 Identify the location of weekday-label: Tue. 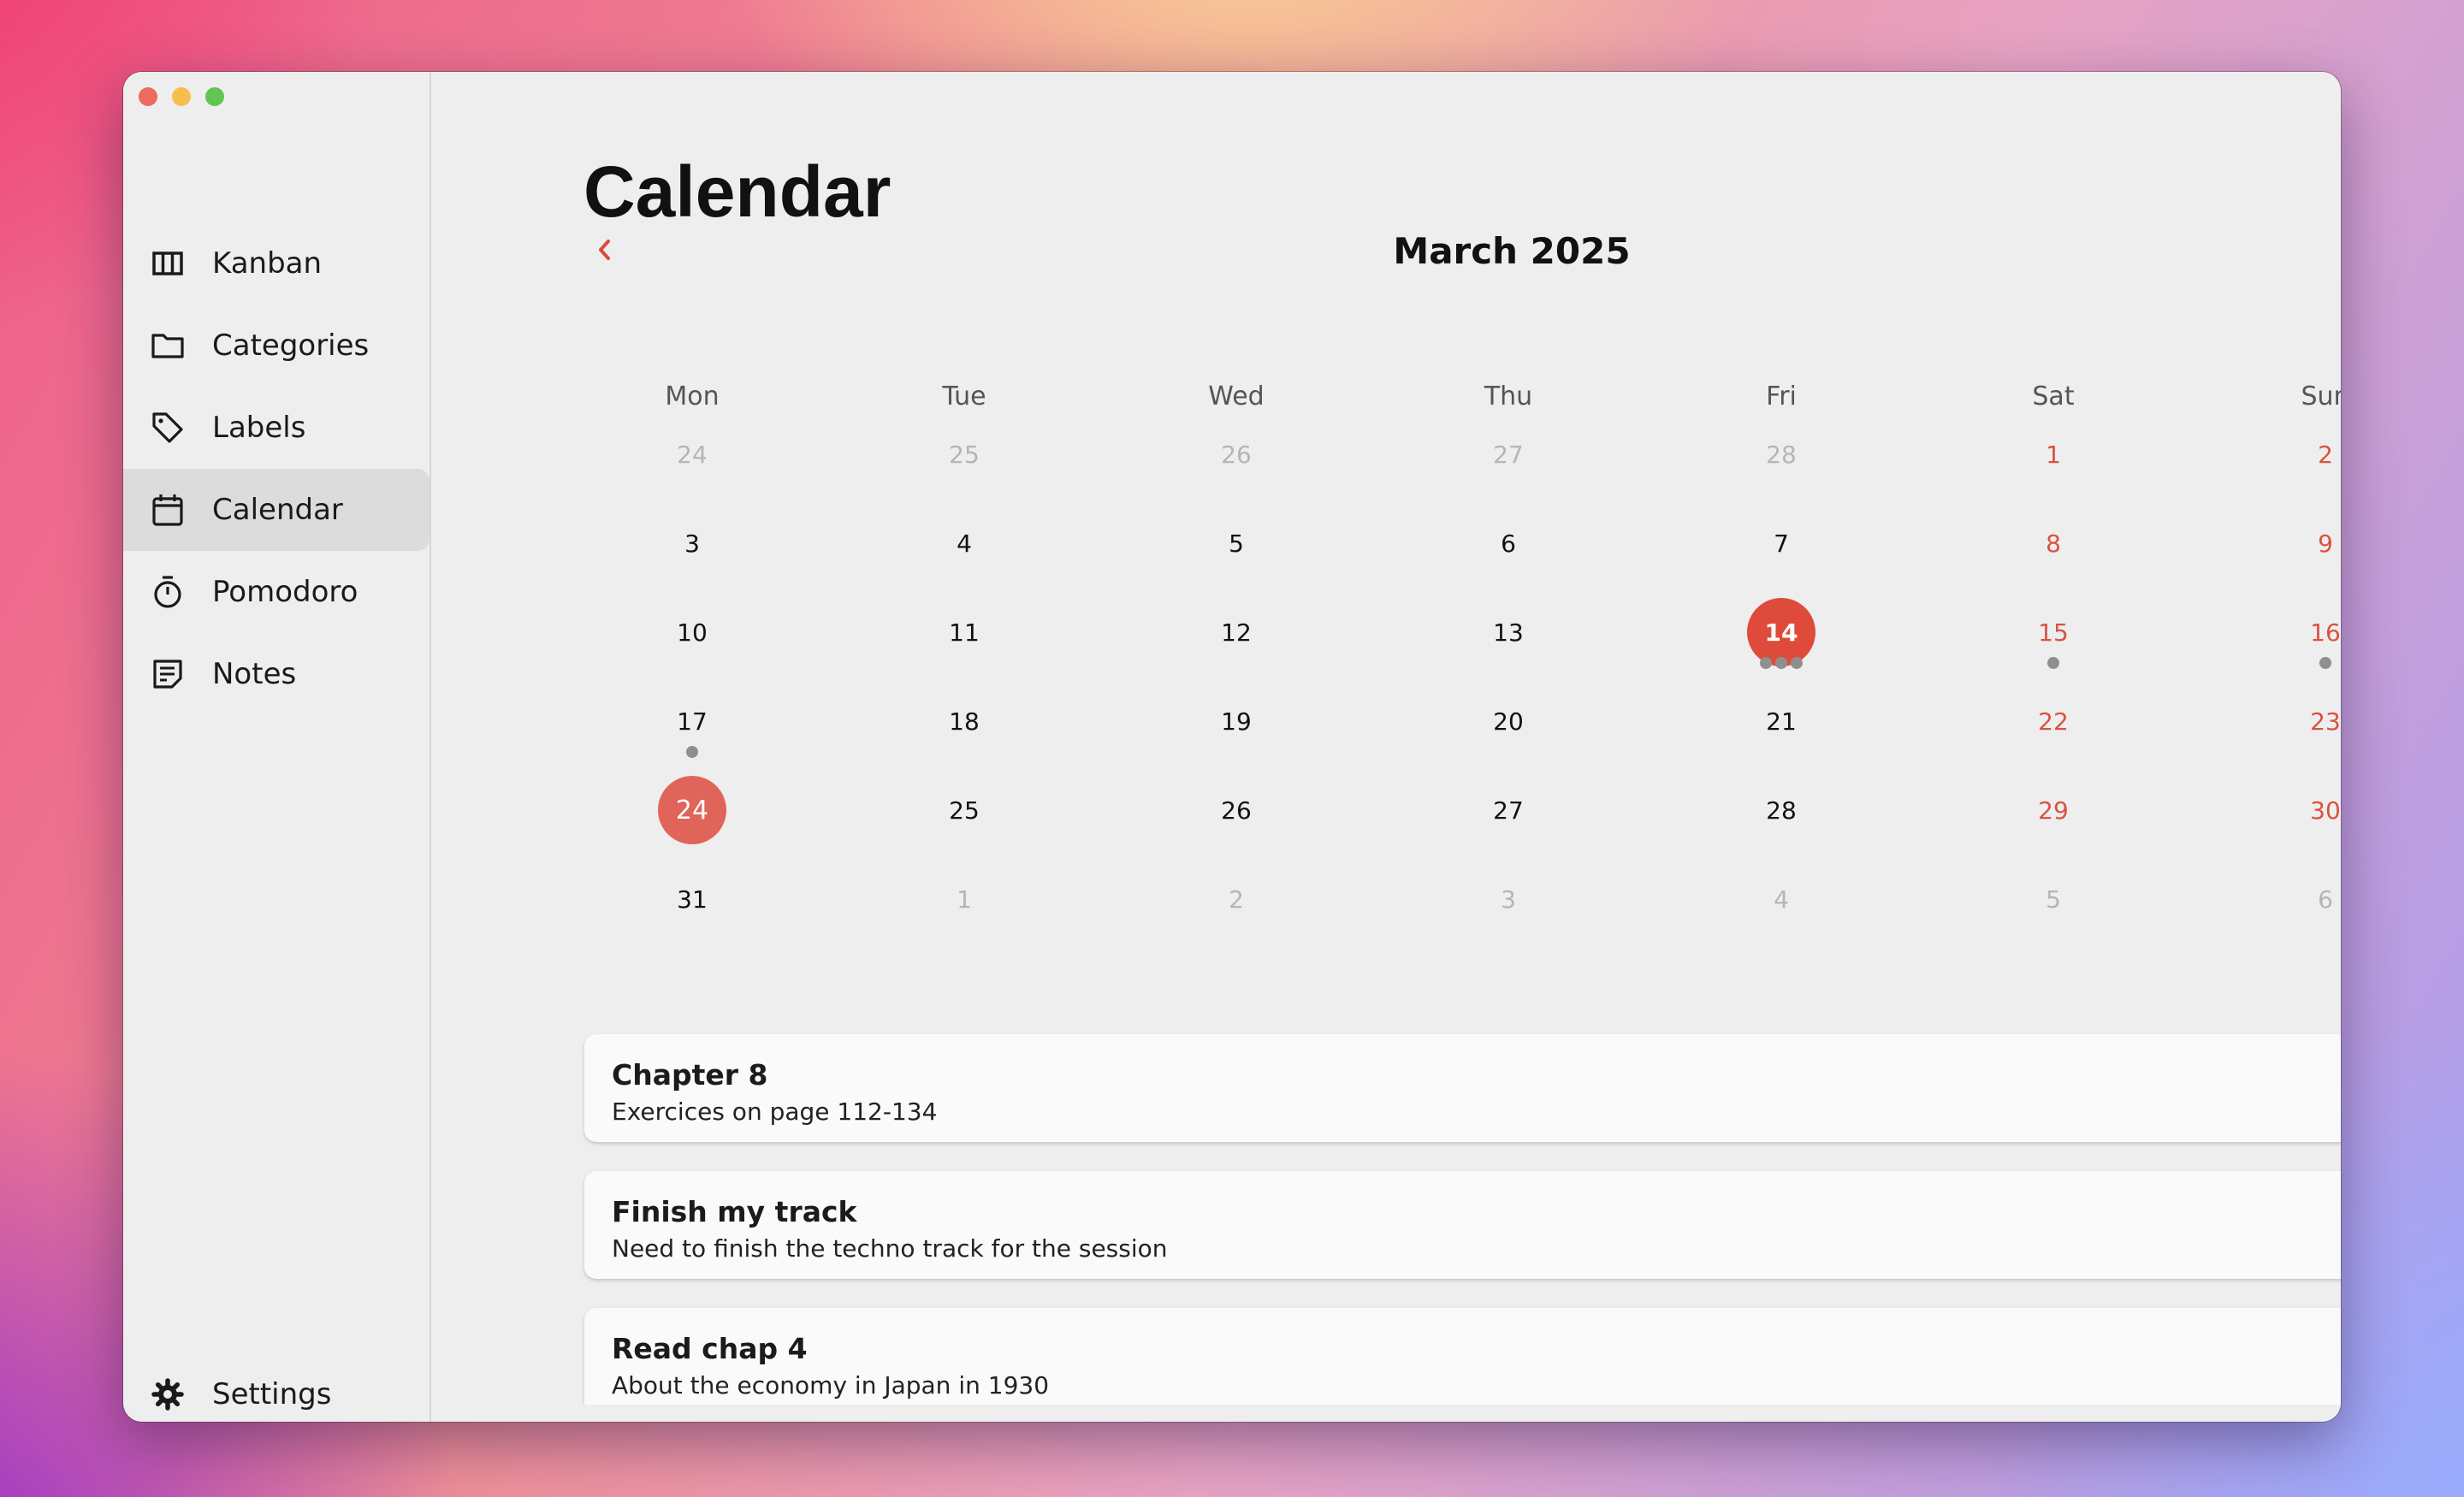
(964, 396).